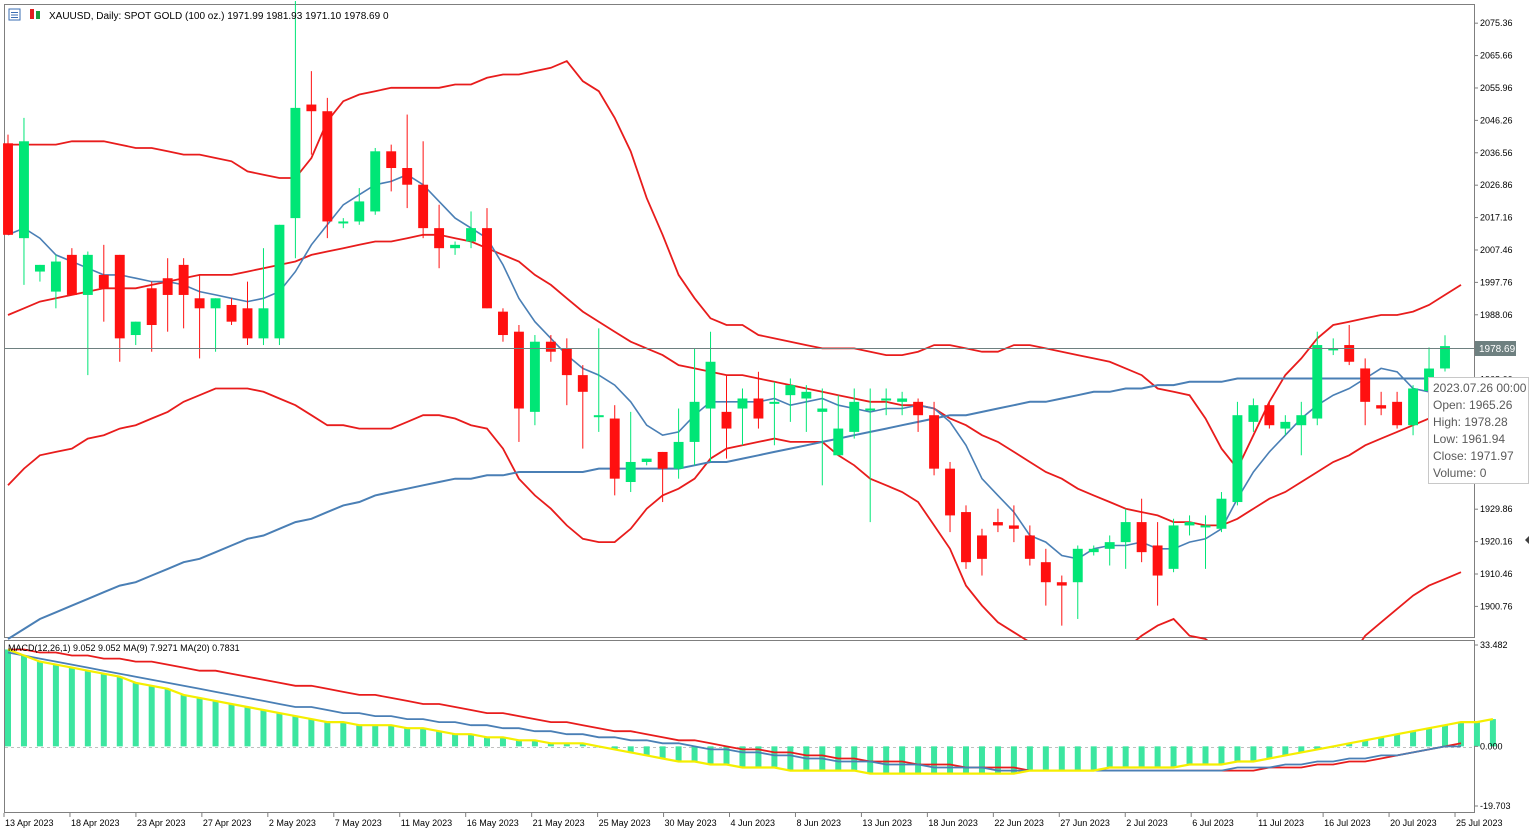 The height and width of the screenshot is (835, 1529). What do you see at coordinates (1460, 473) in the screenshot?
I see `tooltip-volume: Volume: 0` at bounding box center [1460, 473].